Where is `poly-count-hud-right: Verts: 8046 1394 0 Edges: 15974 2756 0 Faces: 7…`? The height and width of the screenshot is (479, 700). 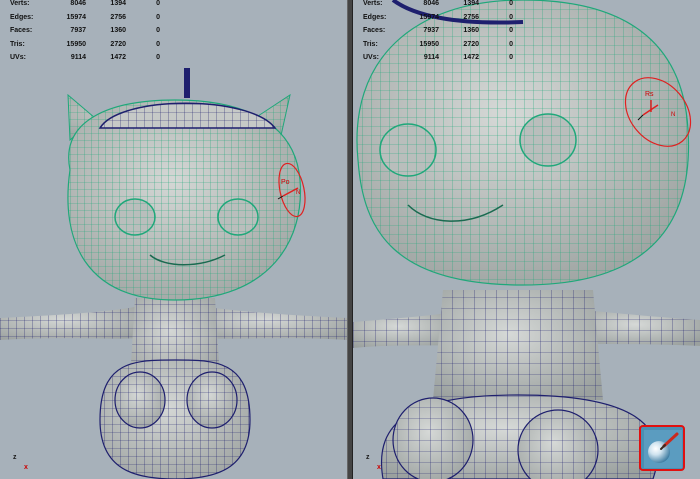 poly-count-hud-right: Verts: 8046 1394 0 Edges: 15974 2756 0 Faces: 7… is located at coordinates (438, 32).